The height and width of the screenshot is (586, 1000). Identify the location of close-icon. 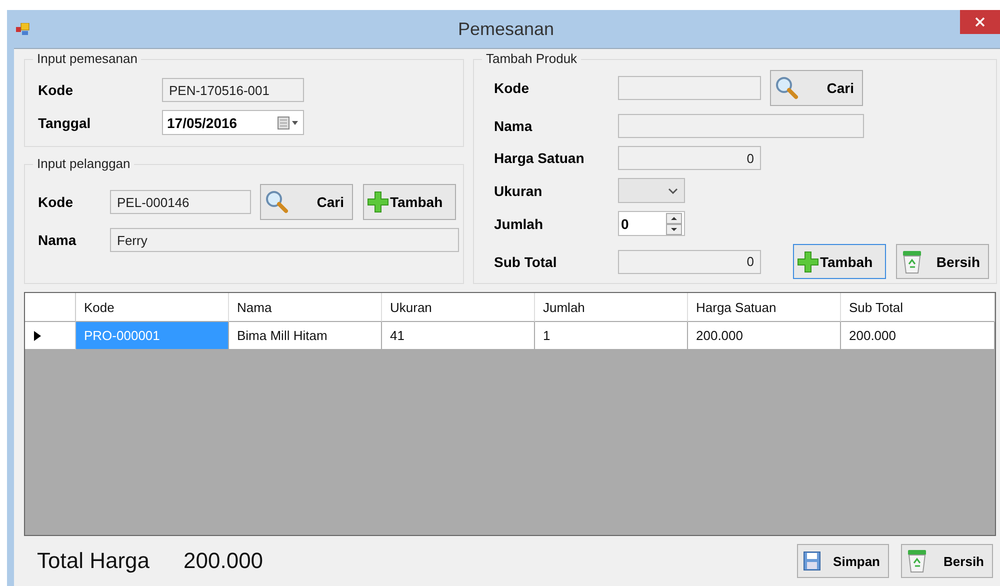
(980, 22).